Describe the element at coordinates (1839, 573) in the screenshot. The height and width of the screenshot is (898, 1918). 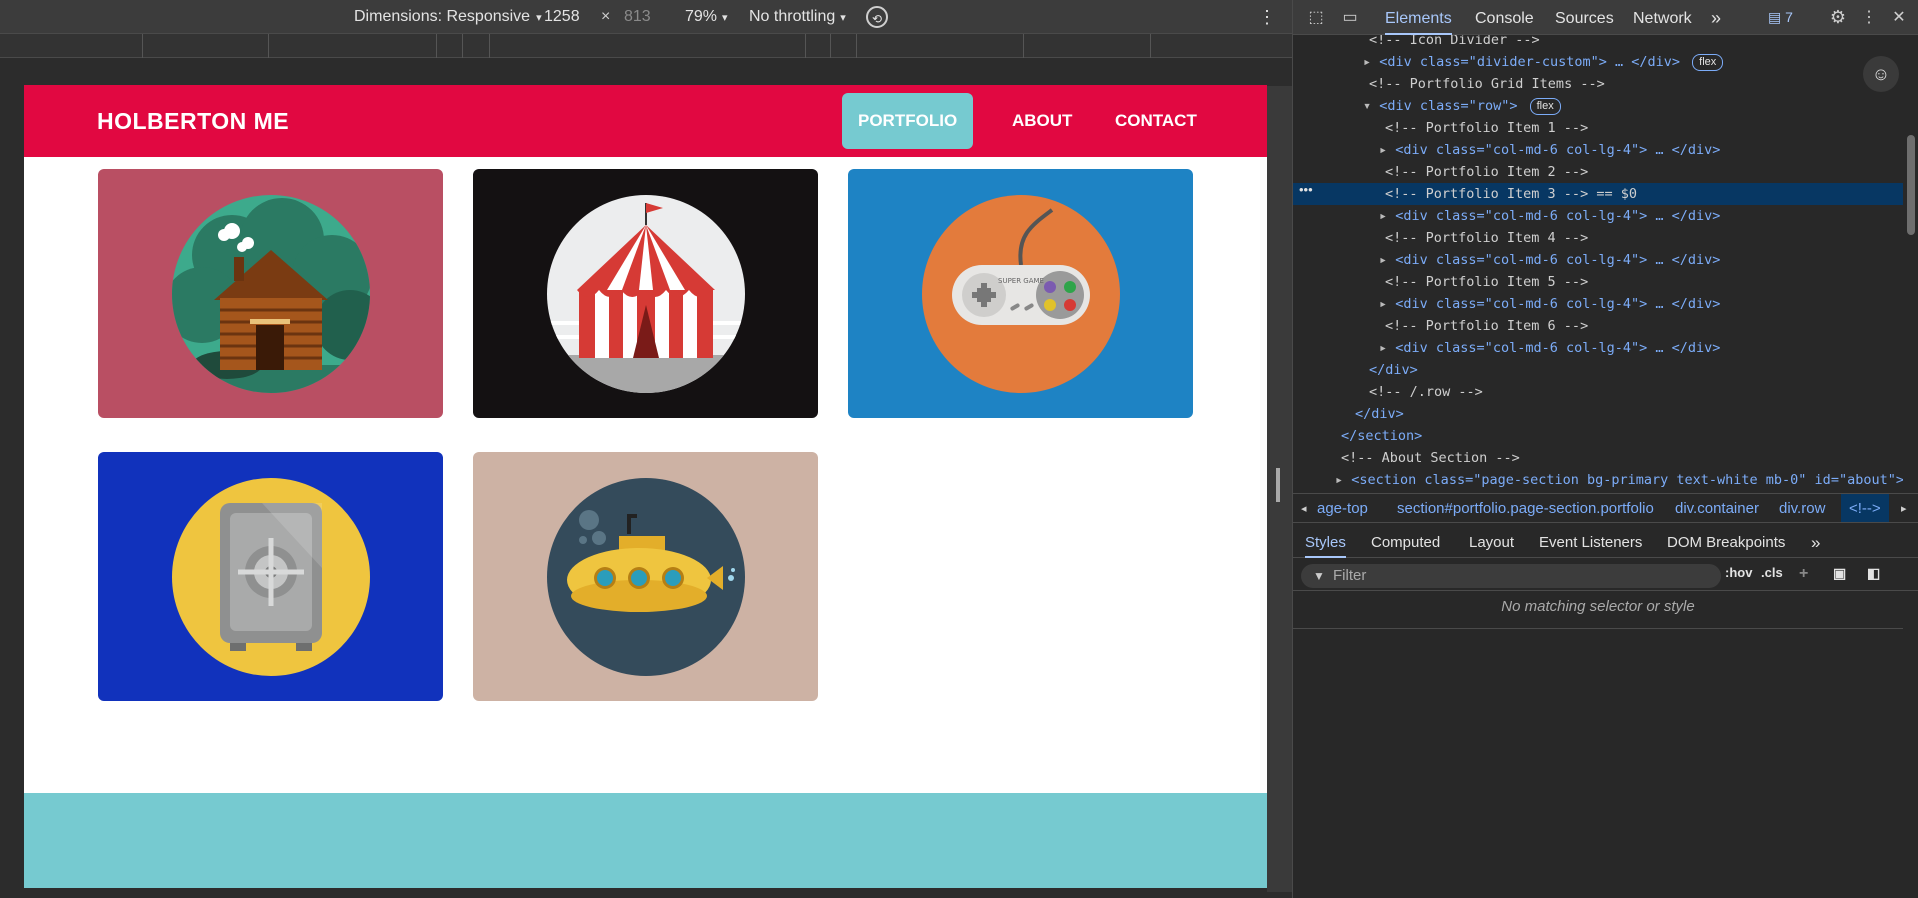
I see `paint-brush-icon: ▣` at that location.